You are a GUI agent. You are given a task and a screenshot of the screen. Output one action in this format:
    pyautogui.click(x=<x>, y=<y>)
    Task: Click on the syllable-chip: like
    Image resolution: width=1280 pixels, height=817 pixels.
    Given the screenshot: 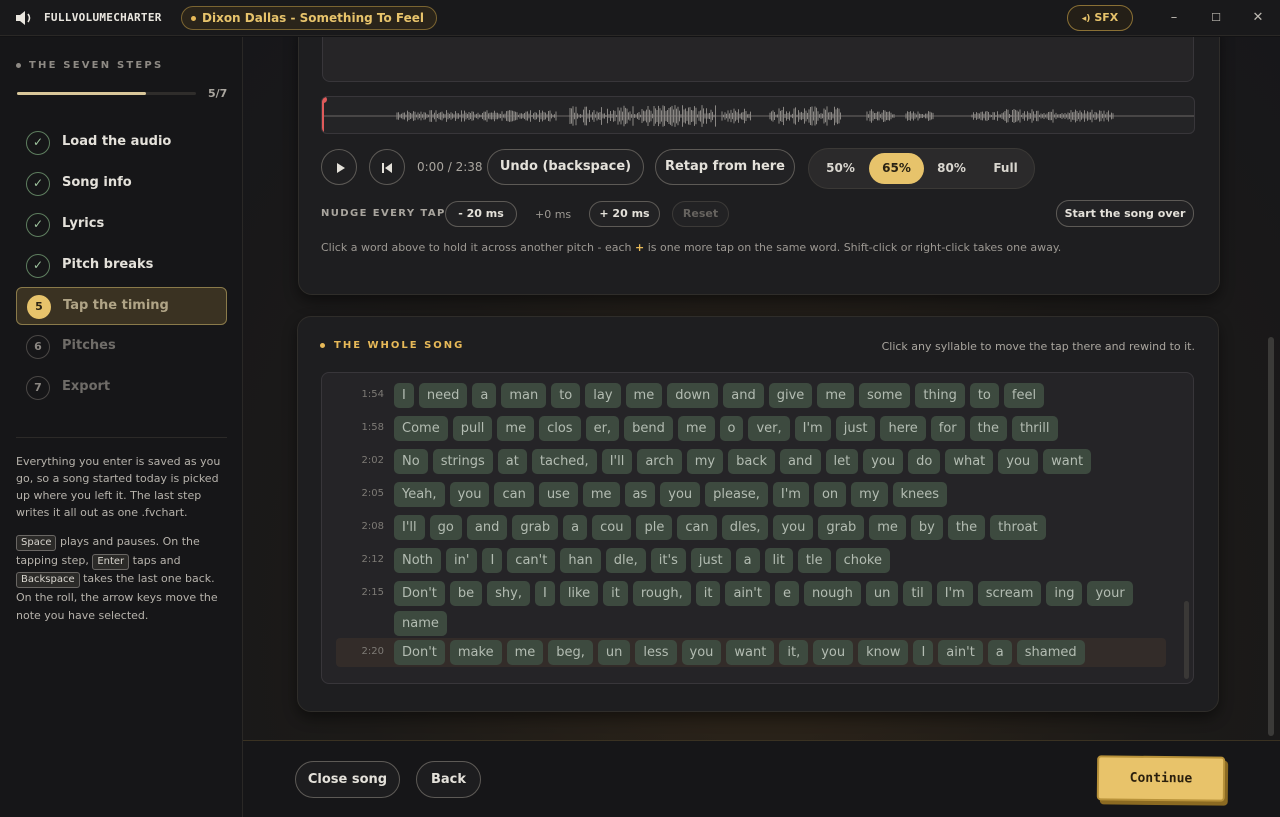 What is the action you would take?
    pyautogui.click(x=579, y=593)
    